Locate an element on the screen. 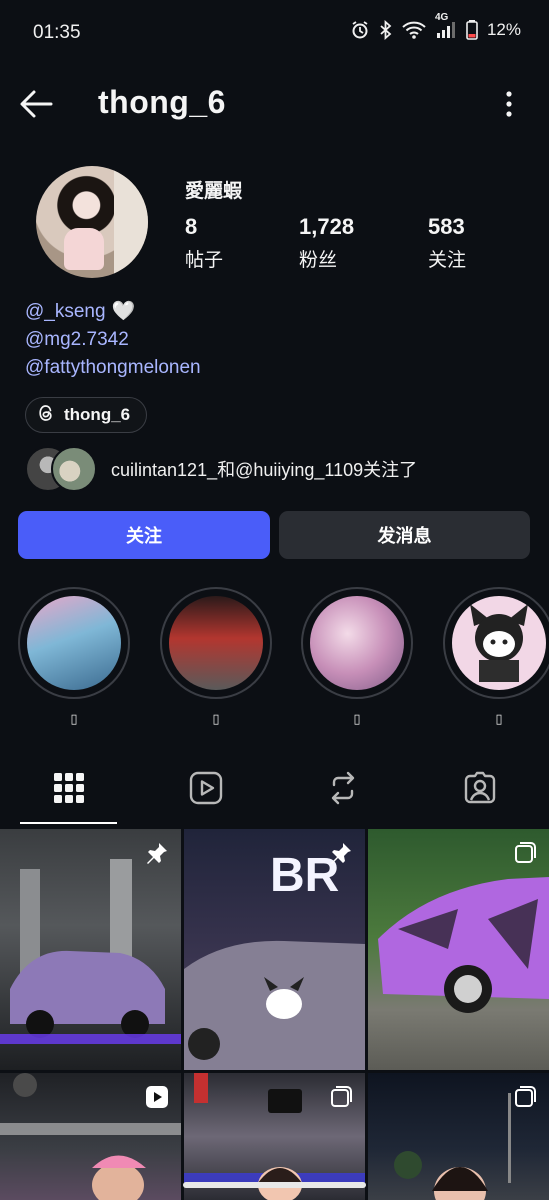  header-username: thong_6 is located at coordinates (162, 102).